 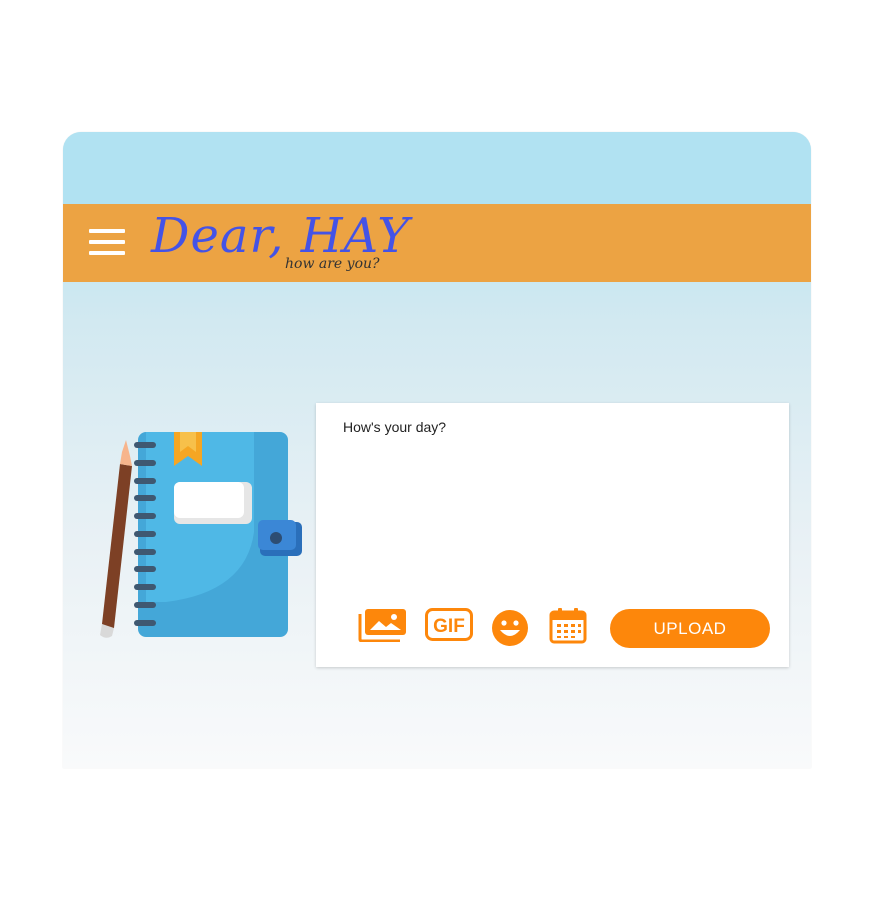 What do you see at coordinates (437, 168) in the screenshot?
I see `top-strip` at bounding box center [437, 168].